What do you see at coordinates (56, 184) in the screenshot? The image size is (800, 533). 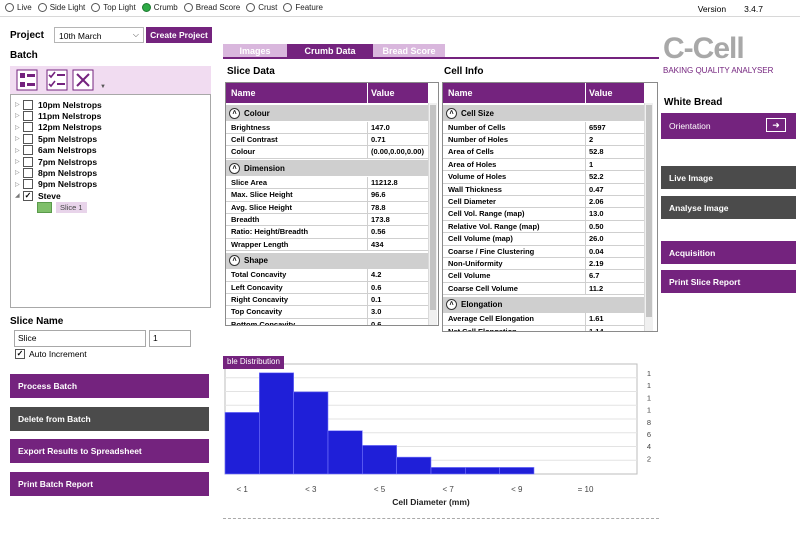 I see `batch-item: ▷ 9pm Nelstrops` at bounding box center [56, 184].